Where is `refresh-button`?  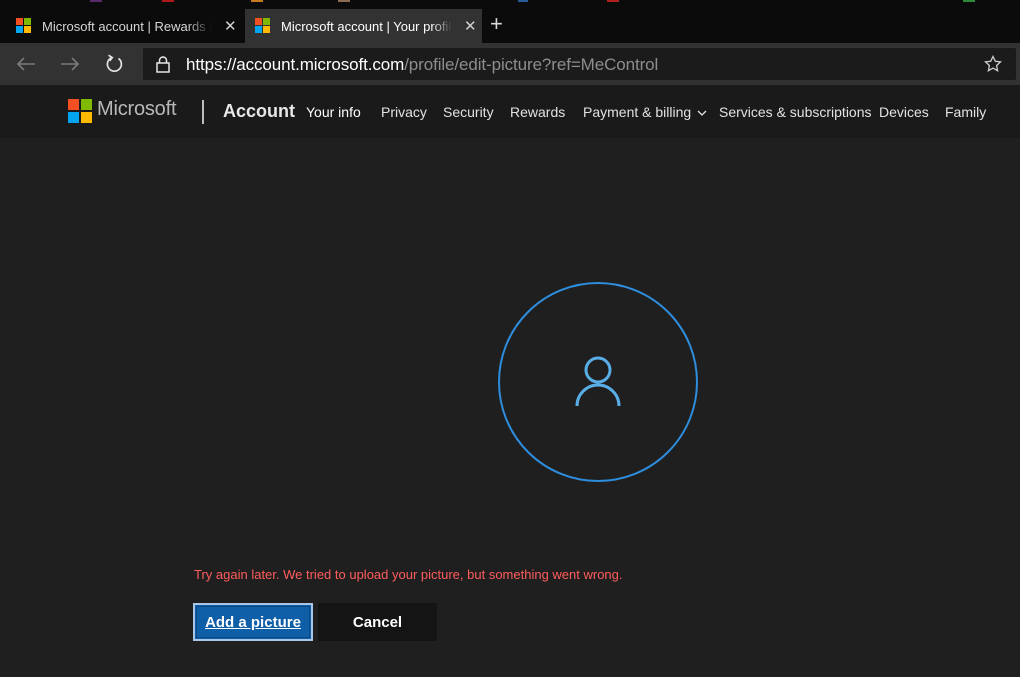 refresh-button is located at coordinates (114, 64).